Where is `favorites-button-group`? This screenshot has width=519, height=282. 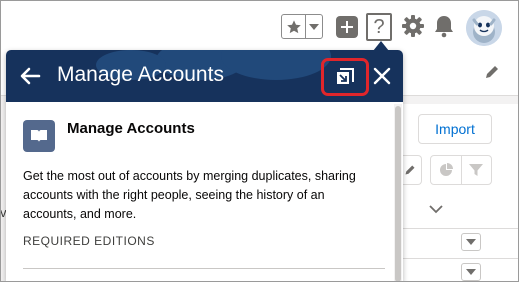
favorites-button-group is located at coordinates (302, 26).